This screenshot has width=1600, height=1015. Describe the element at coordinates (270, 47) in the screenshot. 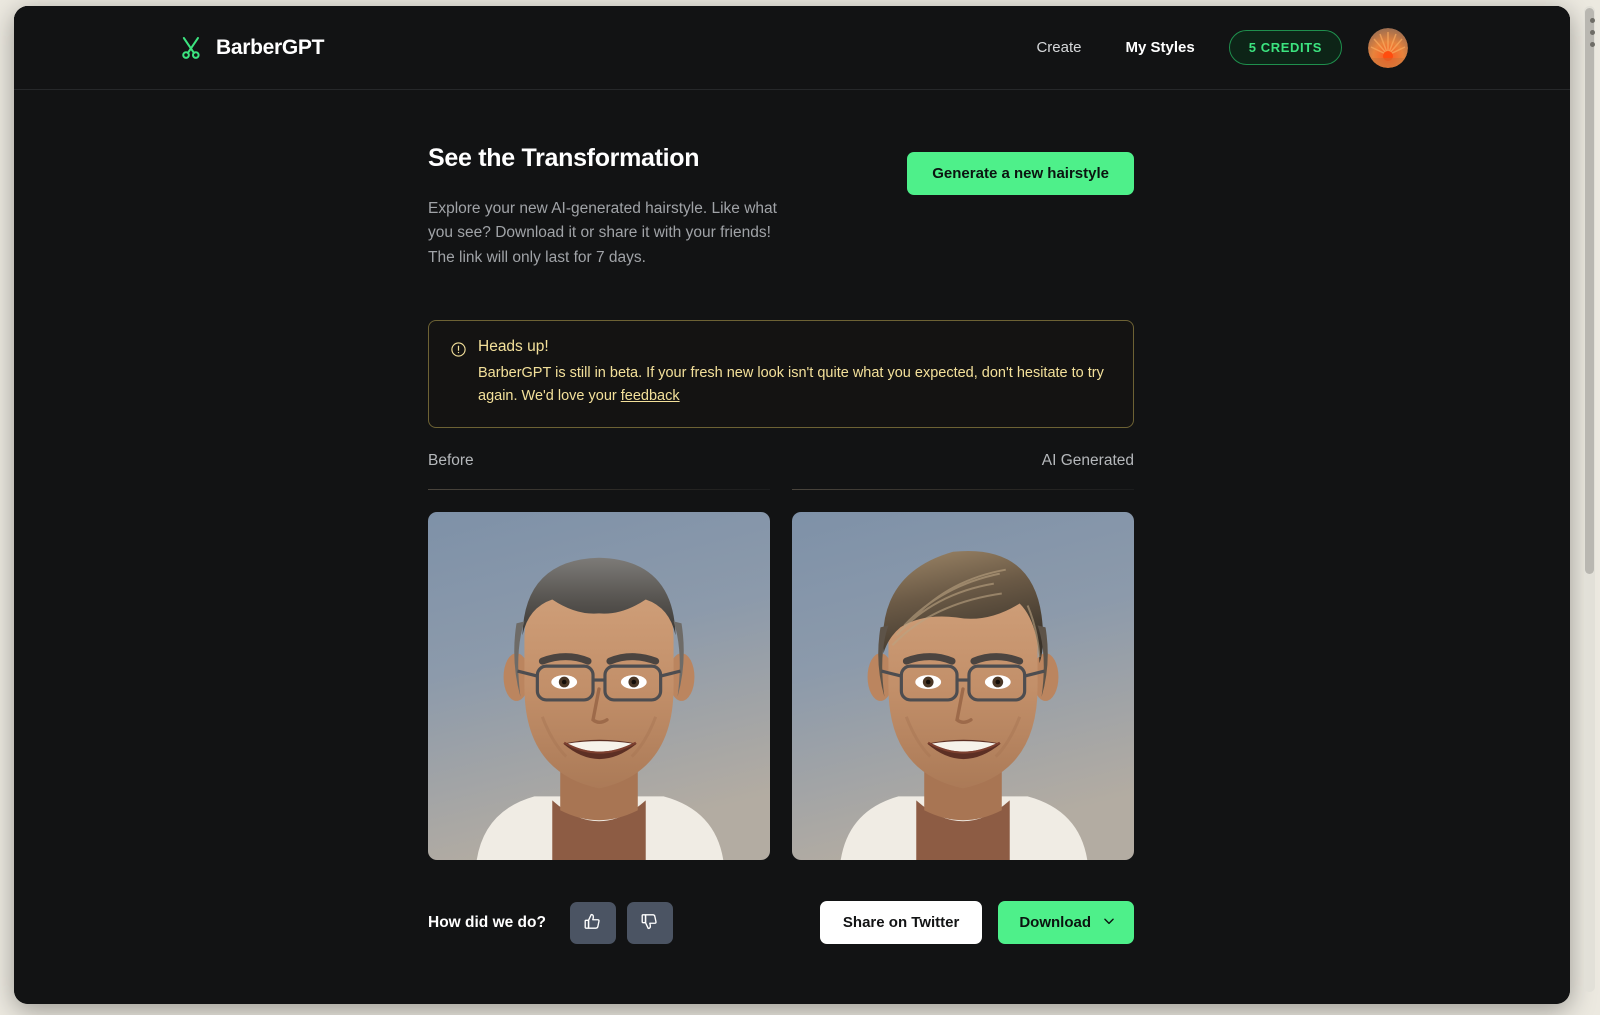

I see `brand-name: BarberGPT` at that location.